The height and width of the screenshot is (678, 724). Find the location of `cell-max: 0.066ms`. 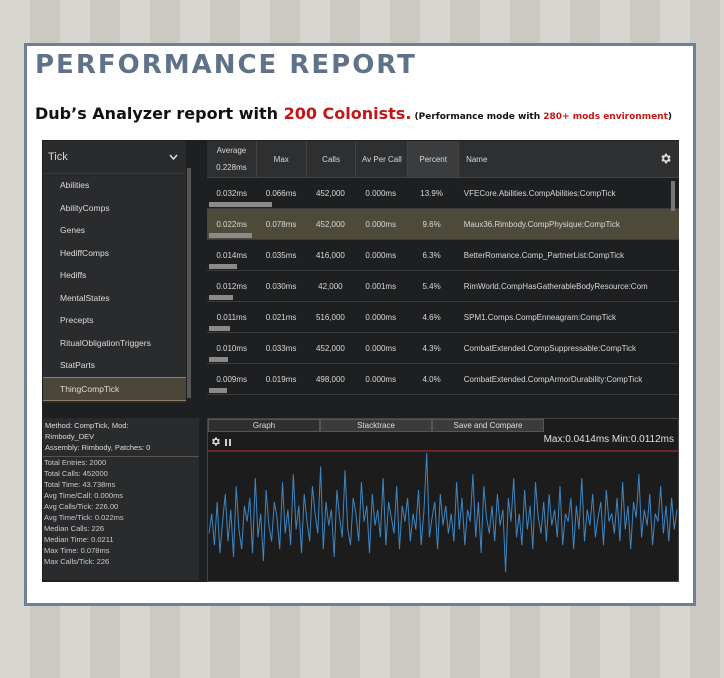

cell-max: 0.066ms is located at coordinates (281, 193).